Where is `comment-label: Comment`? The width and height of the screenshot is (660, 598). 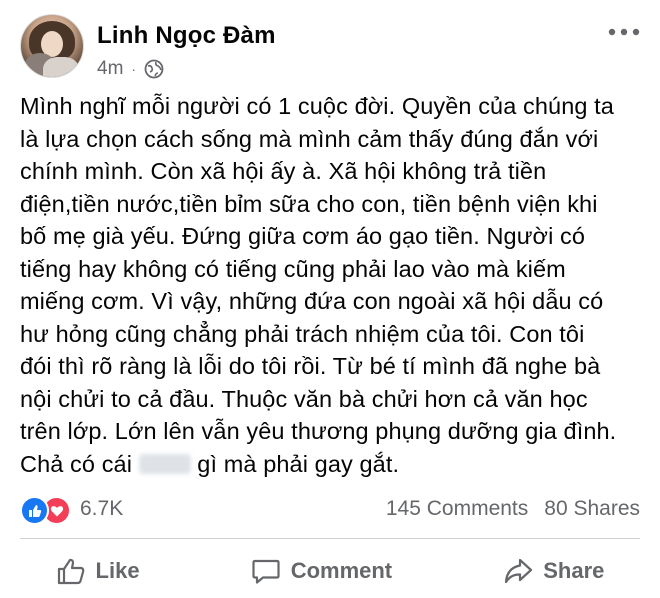
comment-label: Comment is located at coordinates (341, 570).